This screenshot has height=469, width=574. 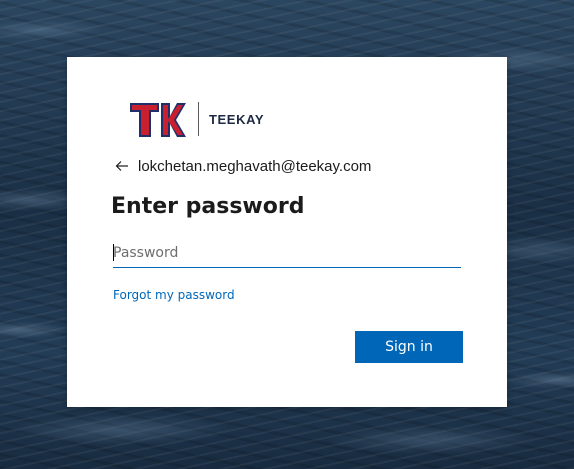 What do you see at coordinates (158, 120) in the screenshot?
I see `teekay-tk-logo` at bounding box center [158, 120].